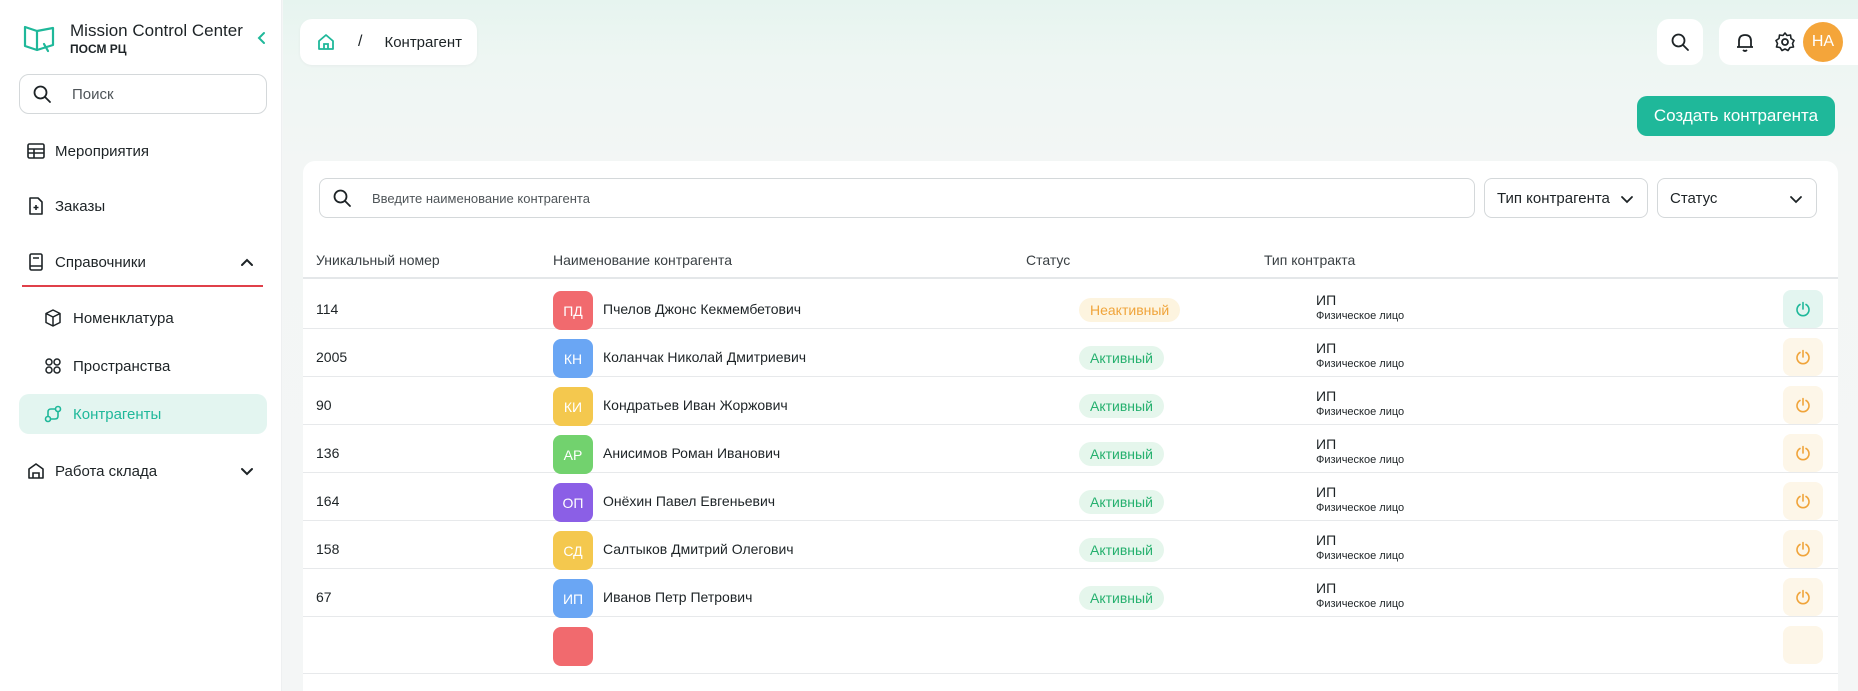 The image size is (1858, 691). I want to click on column-header-status: Статус, so click(1048, 260).